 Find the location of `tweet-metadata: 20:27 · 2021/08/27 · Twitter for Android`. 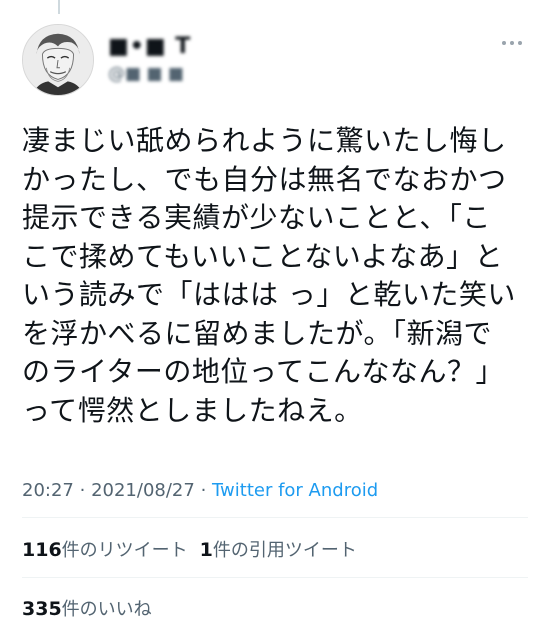

tweet-metadata: 20:27 · 2021/08/27 · Twitter for Android is located at coordinates (200, 490).